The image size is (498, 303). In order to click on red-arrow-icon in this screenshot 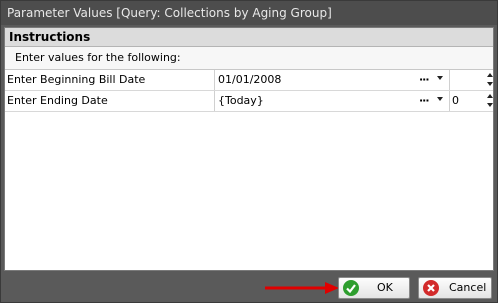, I will do `click(302, 288)`.